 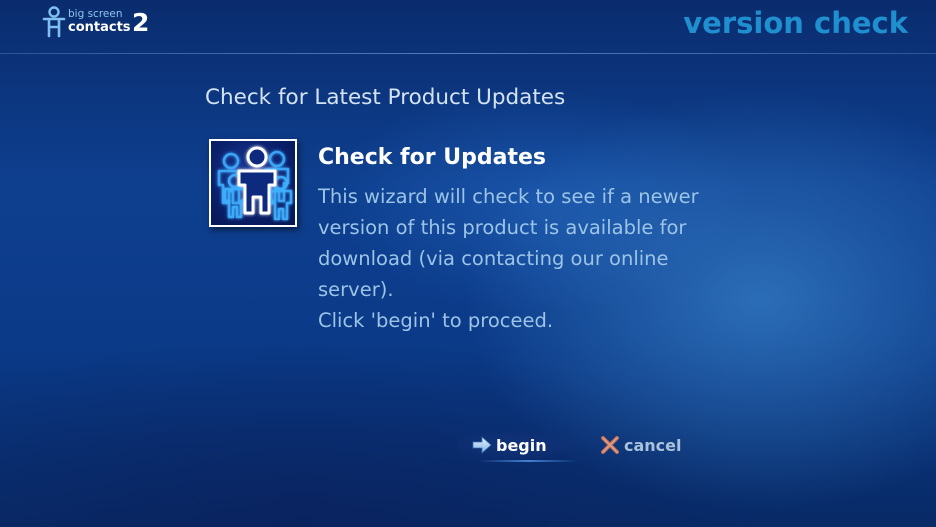 I want to click on wizard-title: Check for Updates, so click(x=432, y=157).